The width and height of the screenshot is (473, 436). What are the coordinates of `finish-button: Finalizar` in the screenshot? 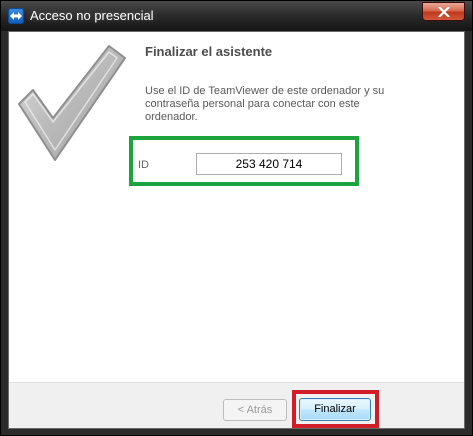 It's located at (335, 409).